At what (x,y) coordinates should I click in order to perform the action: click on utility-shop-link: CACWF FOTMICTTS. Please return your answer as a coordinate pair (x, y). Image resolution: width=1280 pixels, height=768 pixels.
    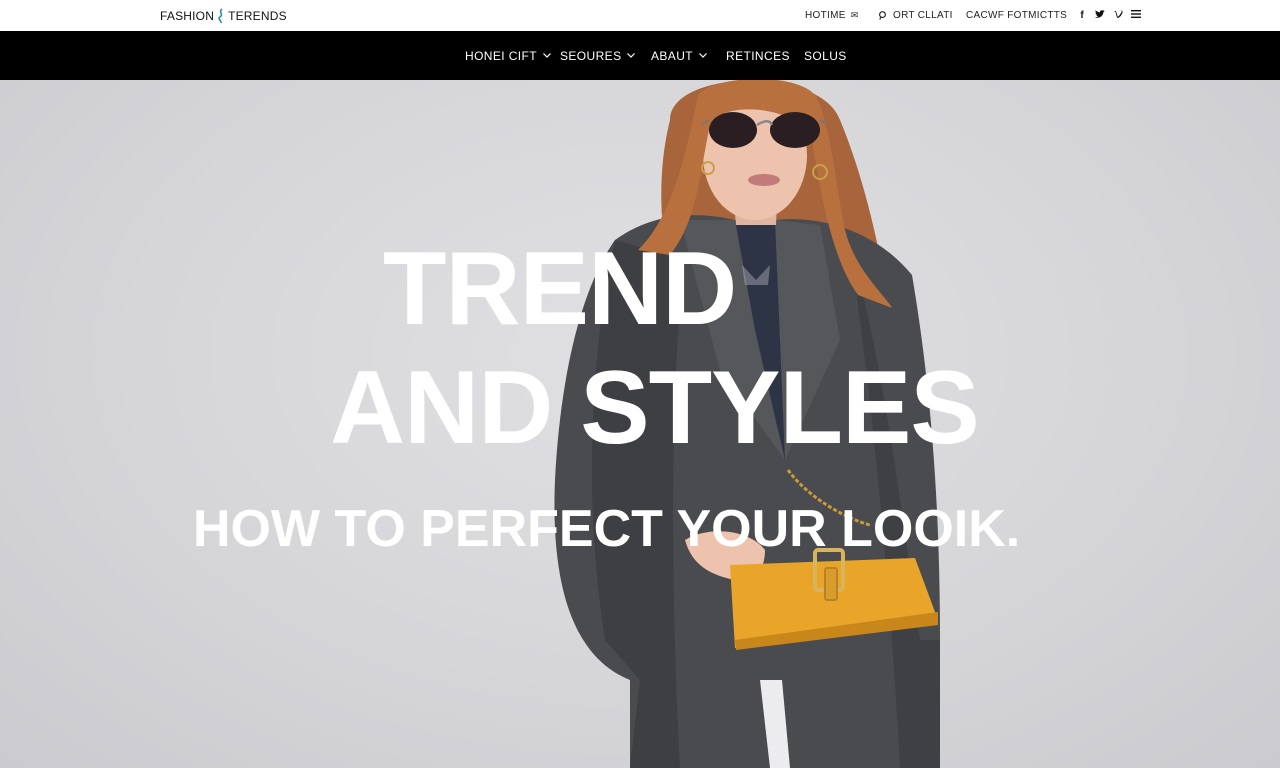
    Looking at the image, I should click on (1016, 15).